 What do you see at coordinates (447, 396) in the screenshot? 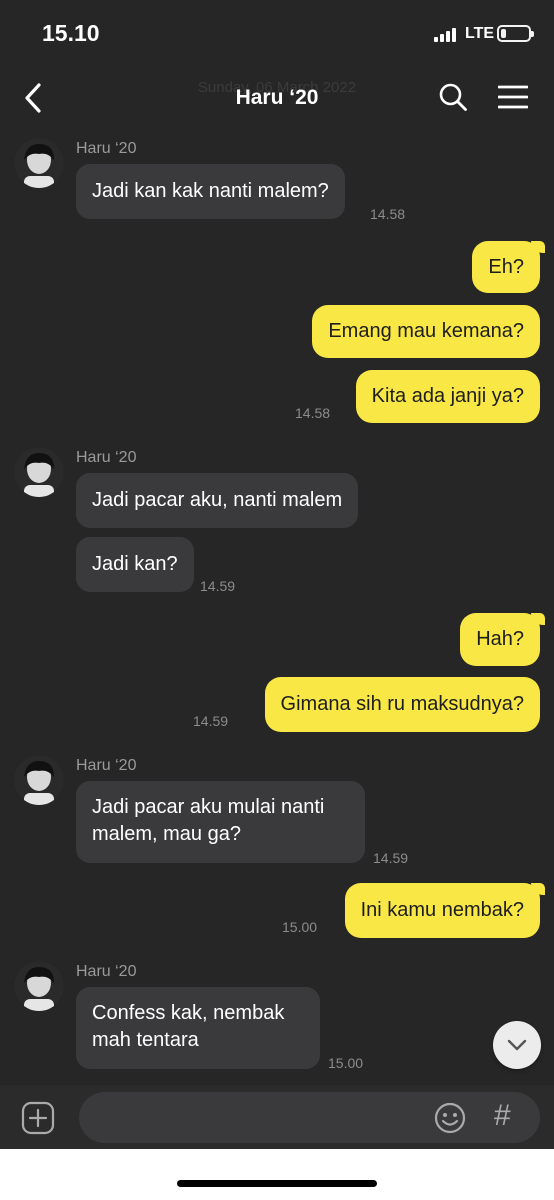
I see `message-bubble-outgoing: Kita ada janji ya?` at bounding box center [447, 396].